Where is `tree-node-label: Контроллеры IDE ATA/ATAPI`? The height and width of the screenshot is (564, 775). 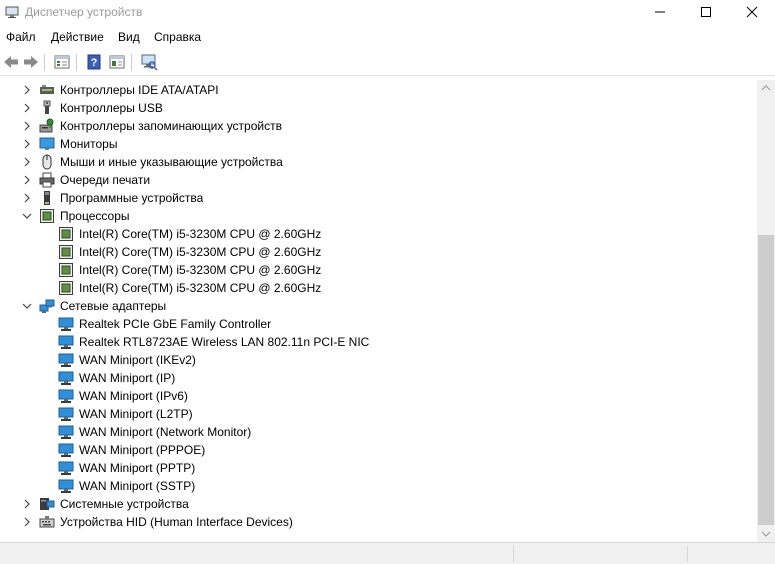
tree-node-label: Контроллеры IDE ATA/ATAPI is located at coordinates (139, 90).